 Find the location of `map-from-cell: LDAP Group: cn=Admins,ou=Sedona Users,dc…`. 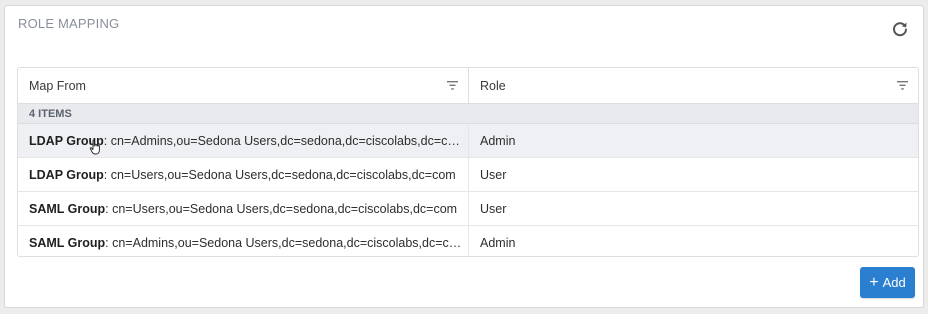

map-from-cell: LDAP Group: cn=Admins,ou=Sedona Users,dc… is located at coordinates (243, 140).